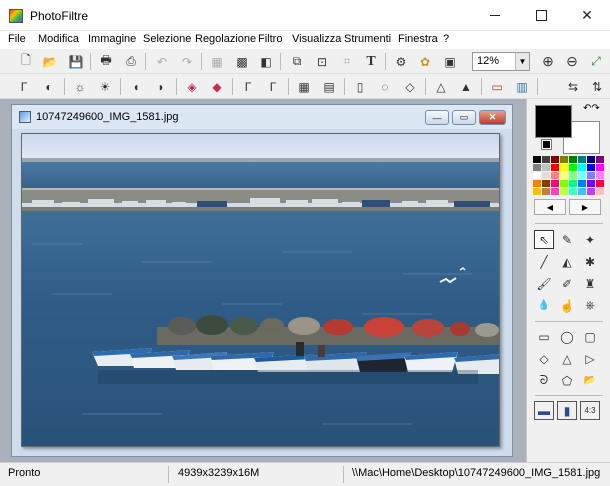 The height and width of the screenshot is (486, 610). What do you see at coordinates (544, 358) in the screenshot?
I see `diamond-select-icon: ◇` at bounding box center [544, 358].